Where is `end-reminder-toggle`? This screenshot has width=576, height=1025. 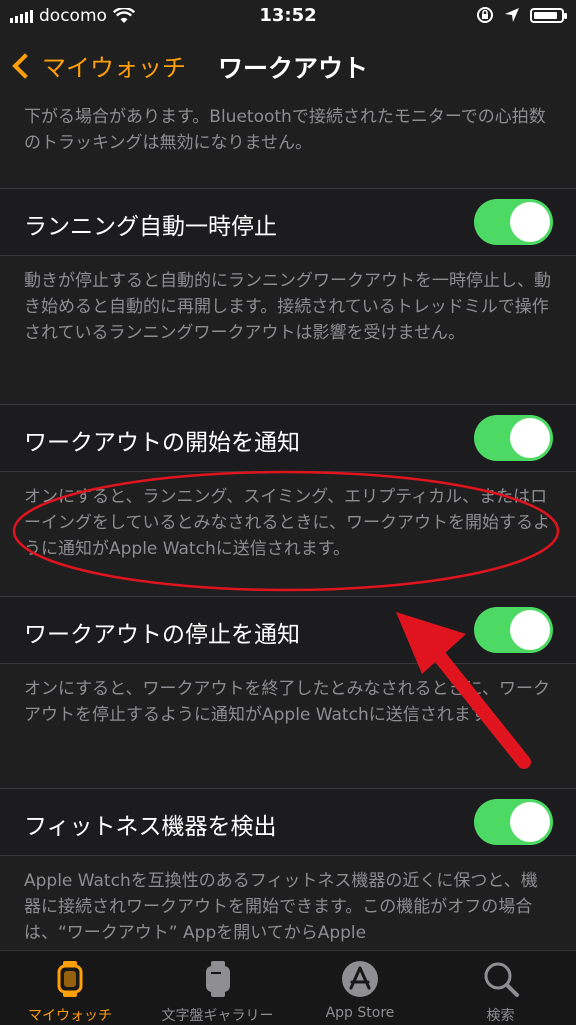
end-reminder-toggle is located at coordinates (513, 630).